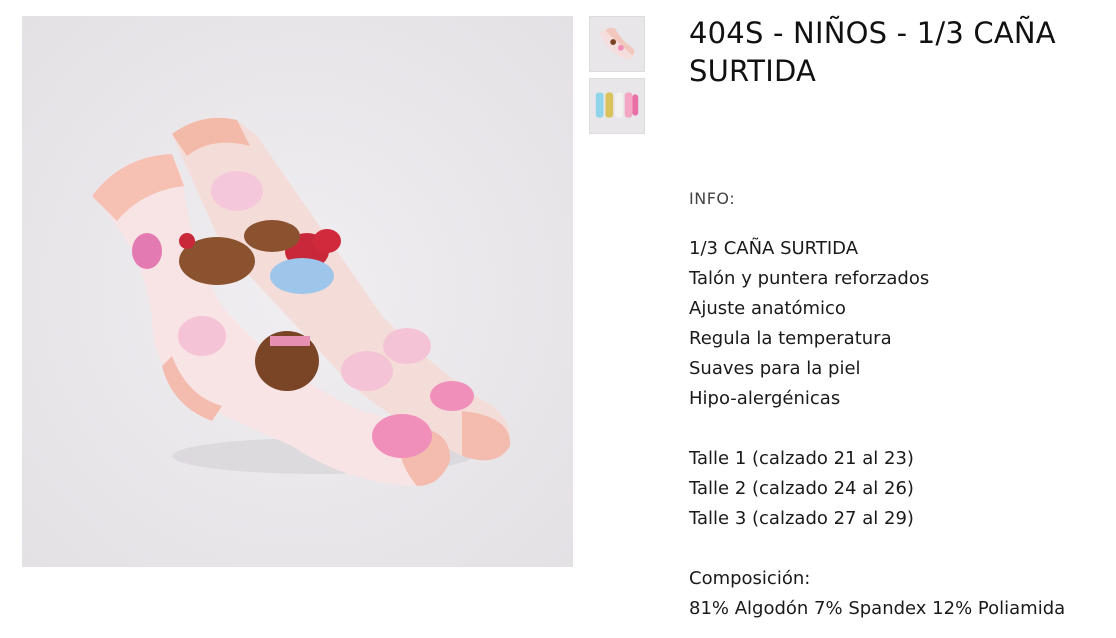 This screenshot has height=638, width=1116. I want to click on composition-value: 81% Algodón 7% Spandex 12% Poliamida, so click(877, 608).